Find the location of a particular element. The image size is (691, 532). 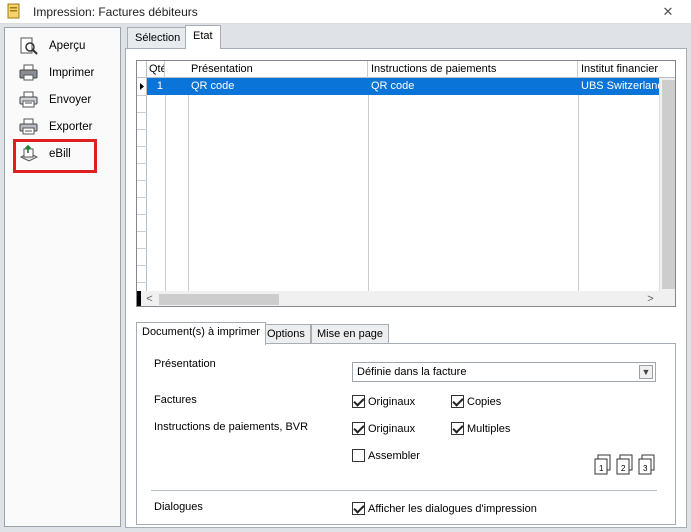

sidebar-item-exporter: Exporter is located at coordinates (66, 127).